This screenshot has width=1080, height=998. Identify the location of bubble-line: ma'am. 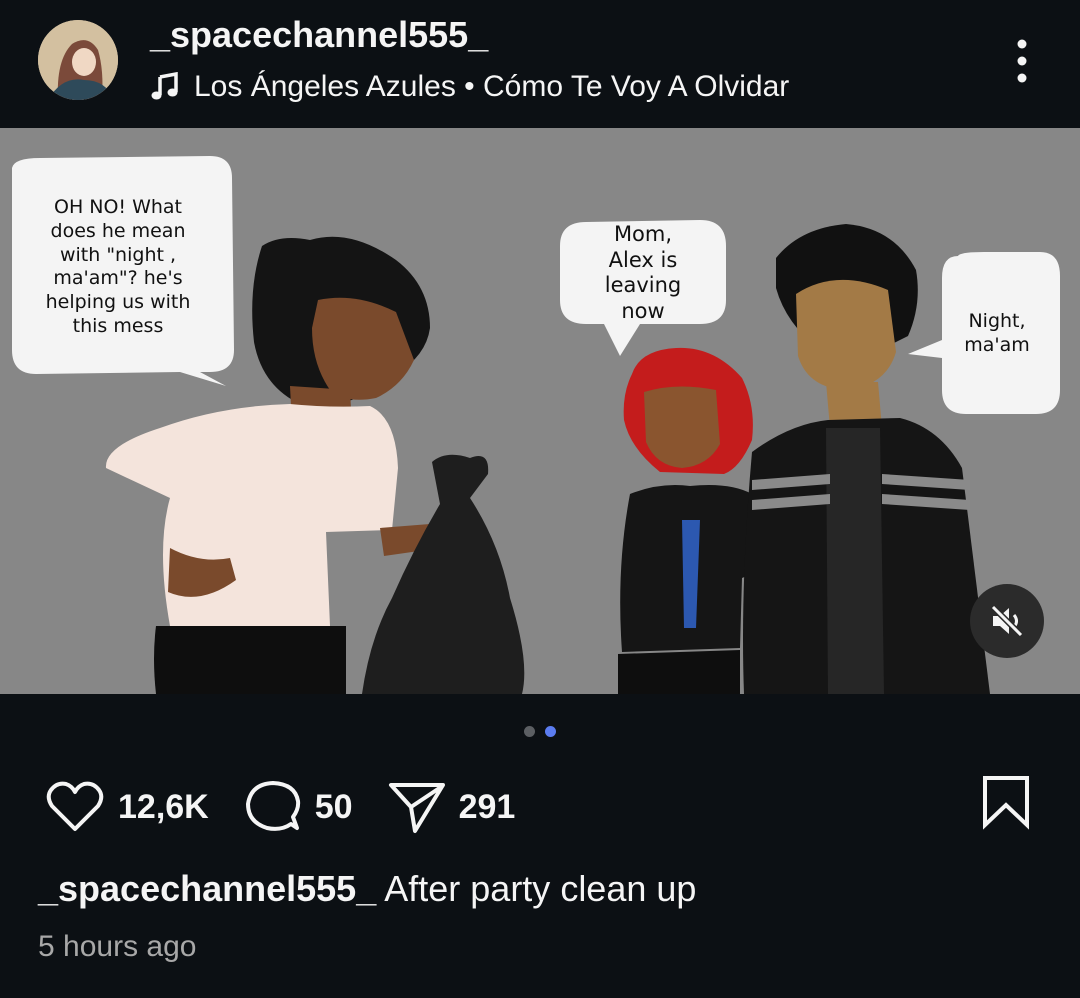
(997, 344).